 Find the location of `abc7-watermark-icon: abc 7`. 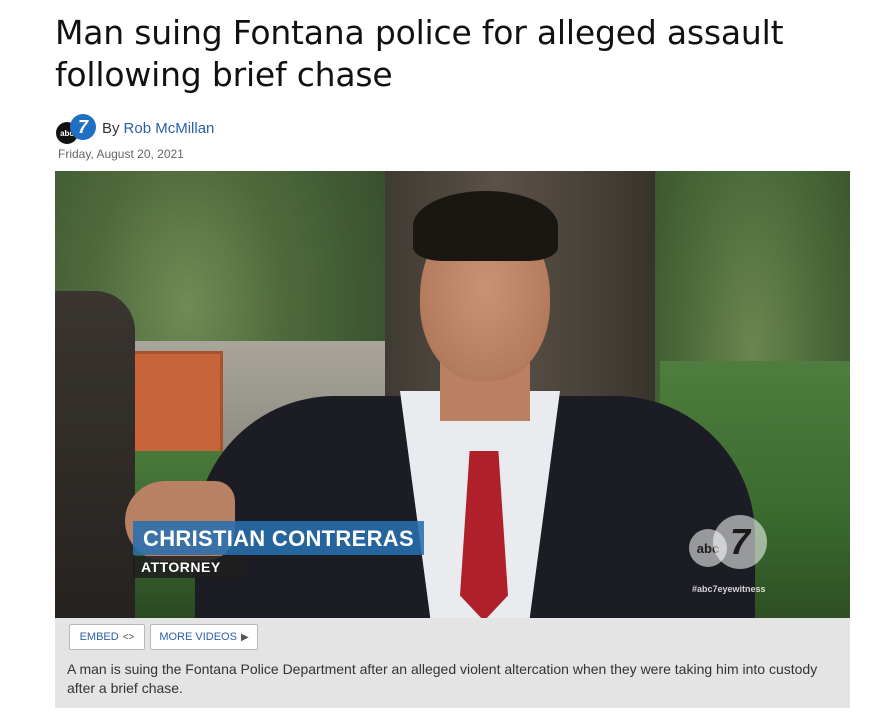

abc7-watermark-icon: abc 7 is located at coordinates (734, 544).